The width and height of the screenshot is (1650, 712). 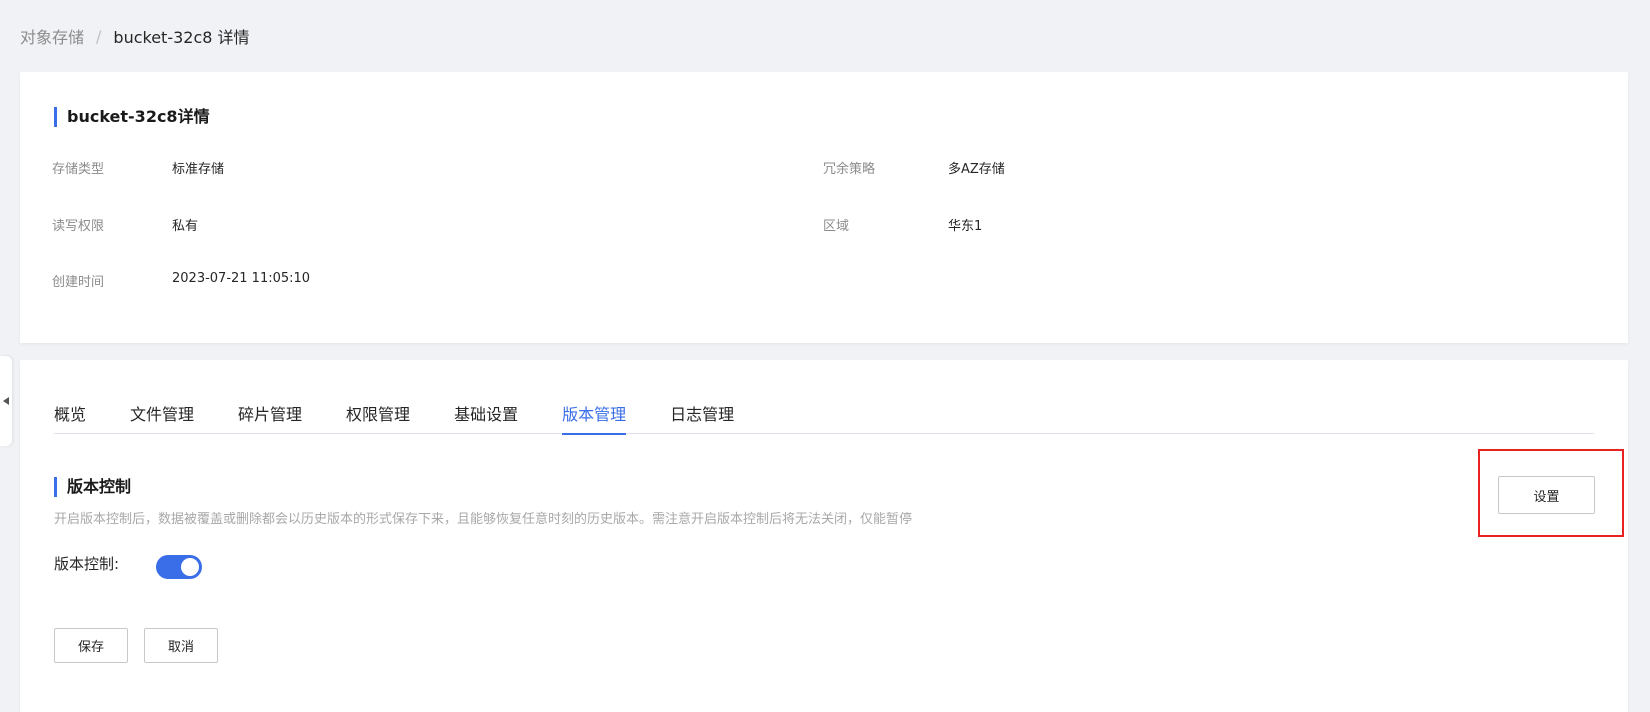 What do you see at coordinates (702, 415) in the screenshot?
I see `tab-log-management: 日志管理` at bounding box center [702, 415].